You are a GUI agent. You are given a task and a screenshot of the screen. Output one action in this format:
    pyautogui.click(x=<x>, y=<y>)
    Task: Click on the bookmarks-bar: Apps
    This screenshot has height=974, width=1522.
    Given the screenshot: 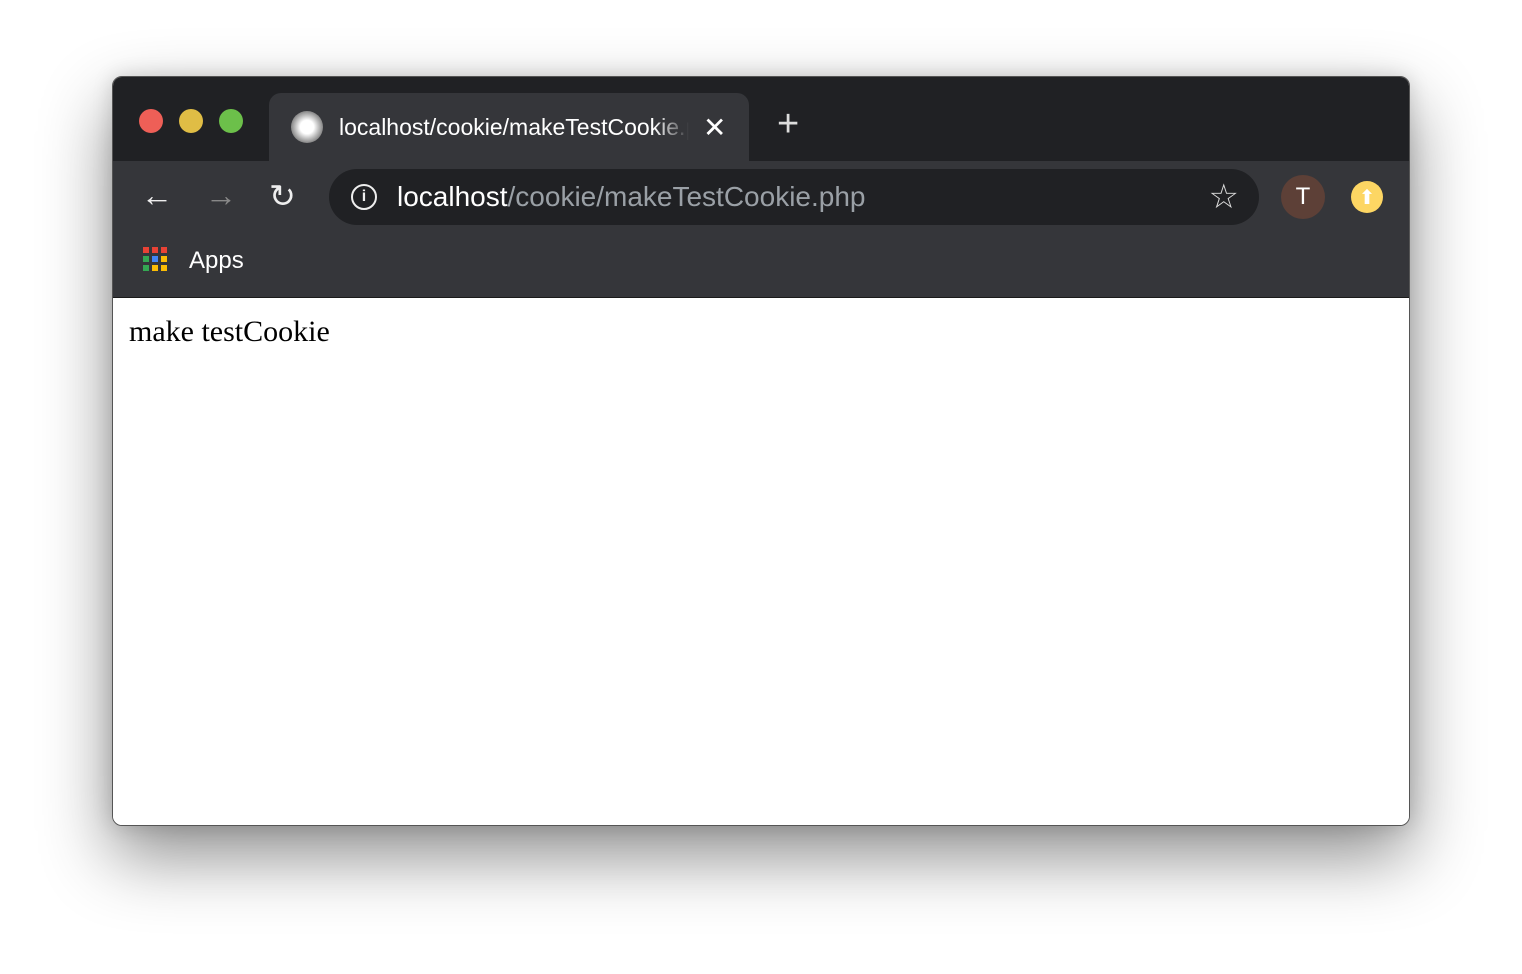 What is the action you would take?
    pyautogui.click(x=761, y=264)
    